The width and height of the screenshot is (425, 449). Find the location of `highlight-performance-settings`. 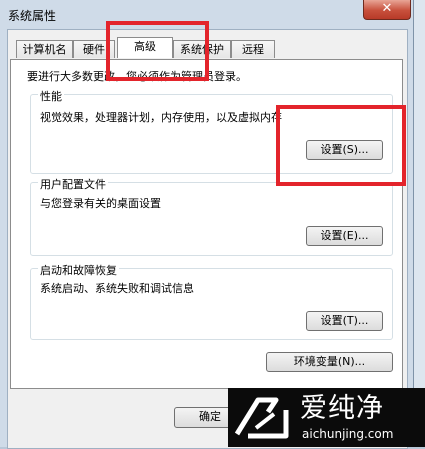

highlight-performance-settings is located at coordinates (341, 145).